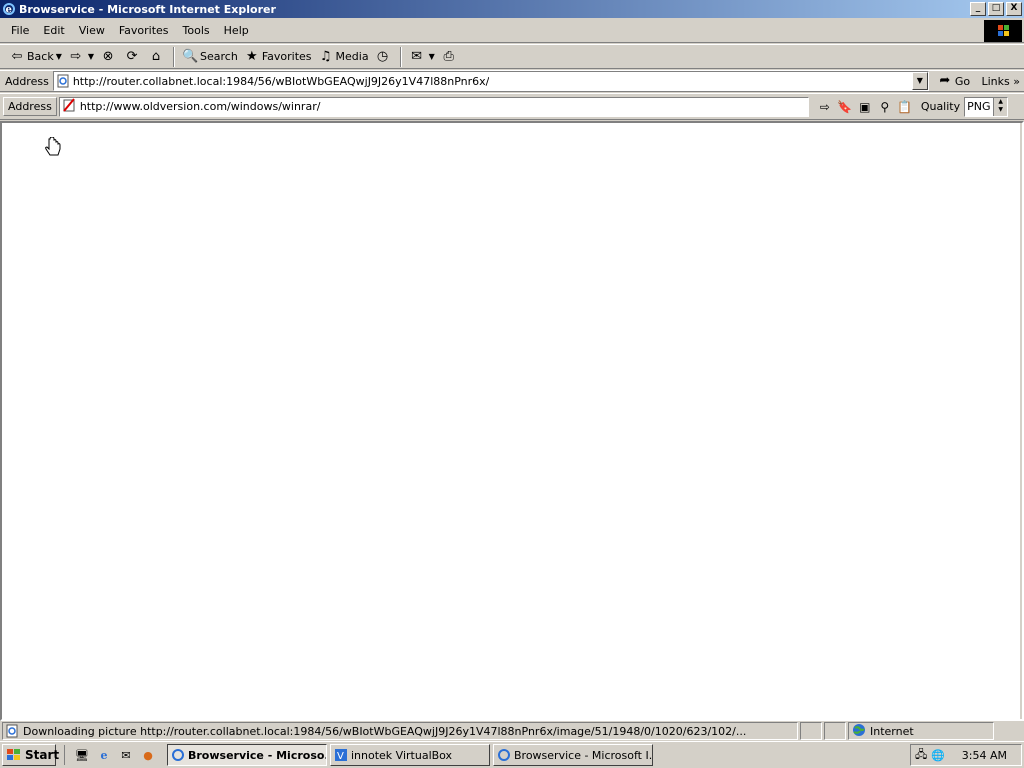  I want to click on menu-edit: Edit, so click(53, 30).